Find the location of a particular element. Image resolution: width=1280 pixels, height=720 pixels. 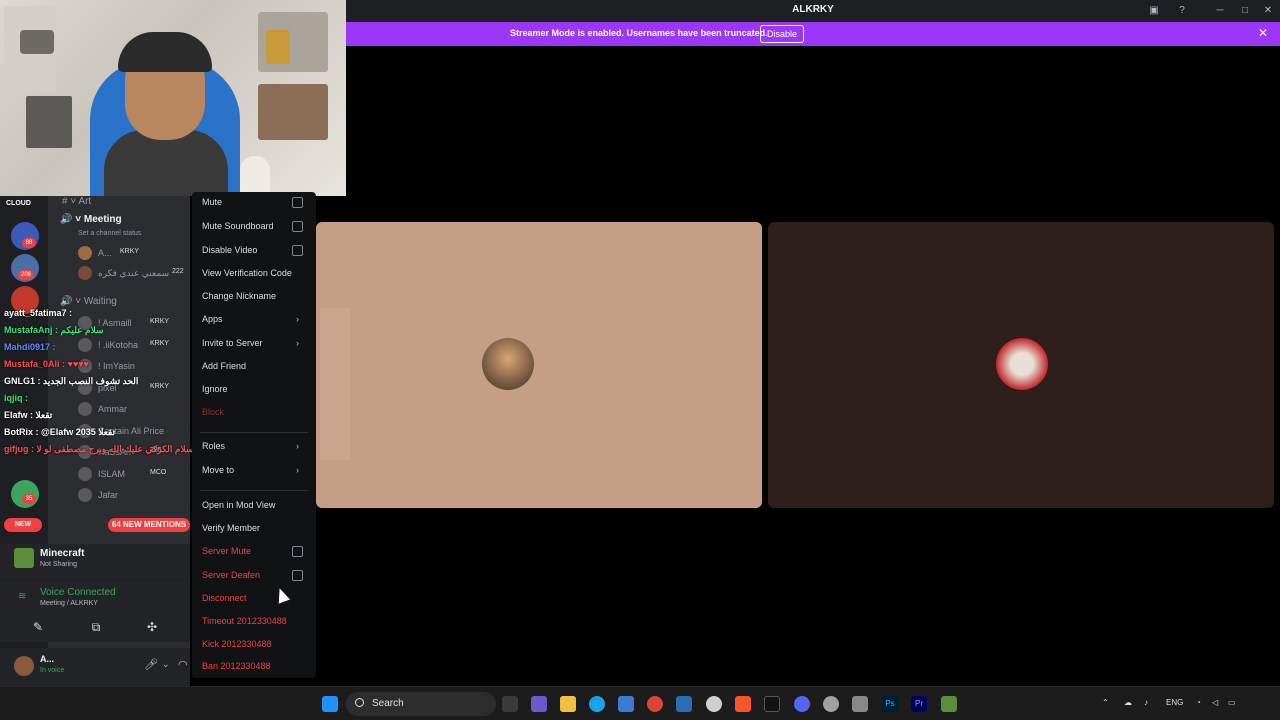

user-status: In voice is located at coordinates (52, 670).